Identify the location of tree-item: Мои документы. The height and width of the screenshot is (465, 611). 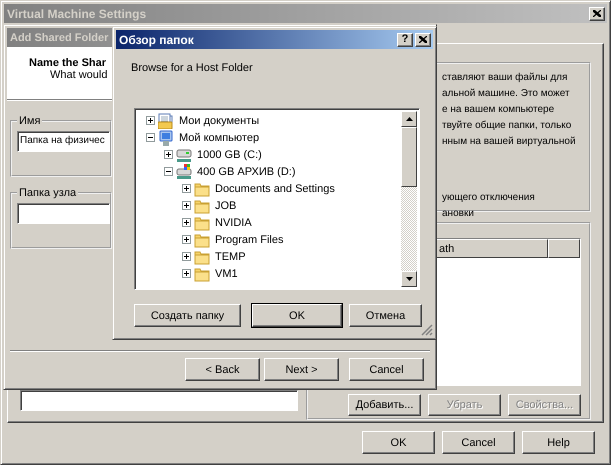
(219, 120).